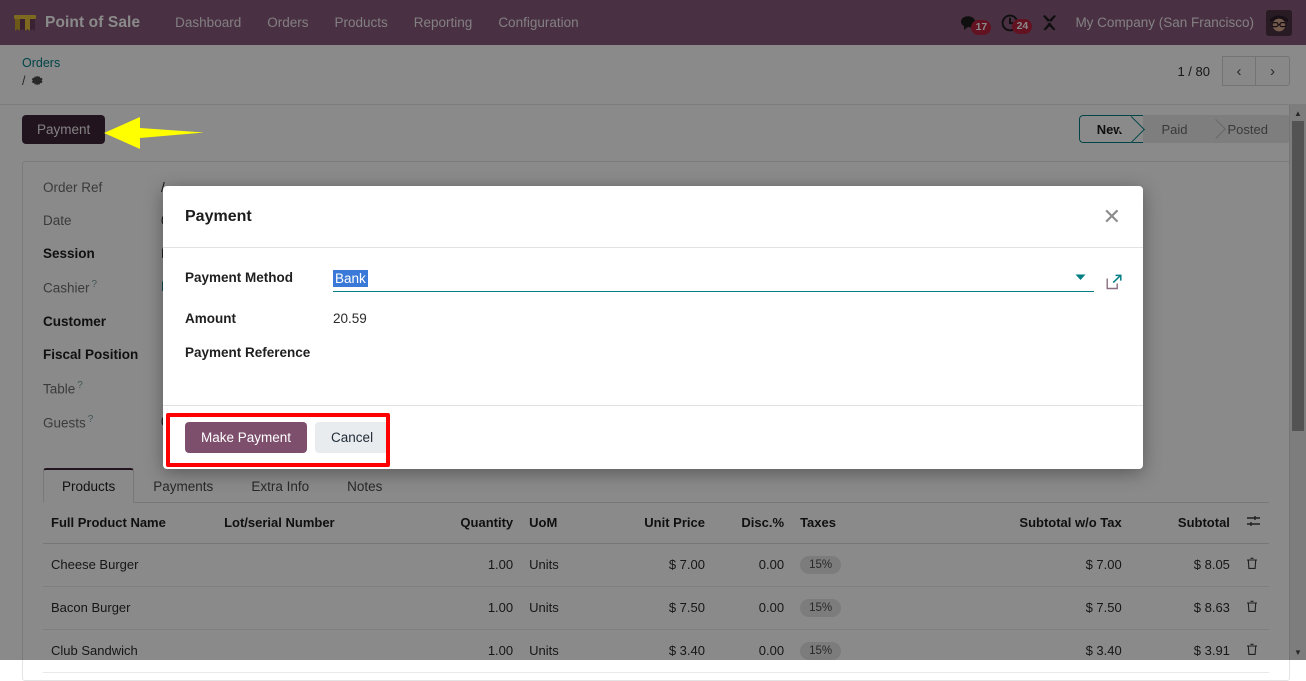  Describe the element at coordinates (727, 362) in the screenshot. I see `field-payment-reference-value` at that location.